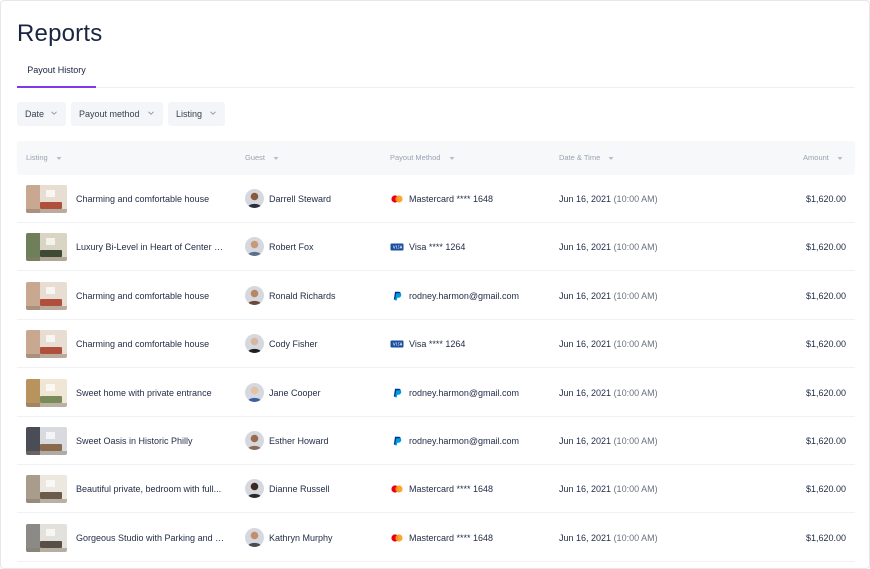 The width and height of the screenshot is (870, 569). What do you see at coordinates (262, 158) in the screenshot?
I see `column-header-guest: Guest` at bounding box center [262, 158].